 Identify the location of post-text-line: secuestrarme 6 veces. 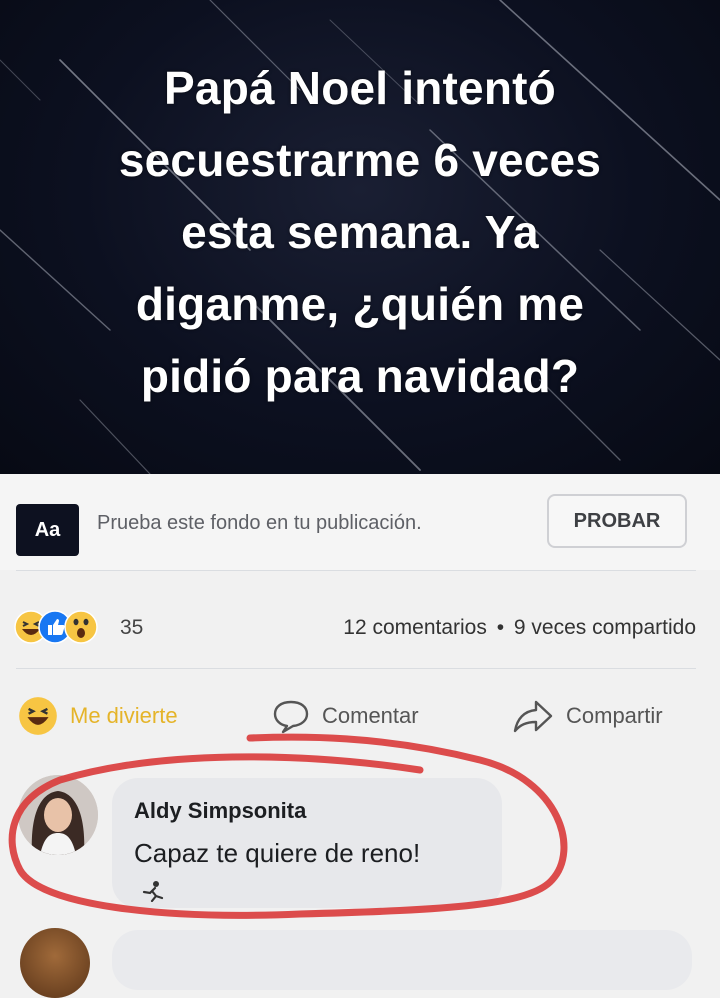
(360, 160).